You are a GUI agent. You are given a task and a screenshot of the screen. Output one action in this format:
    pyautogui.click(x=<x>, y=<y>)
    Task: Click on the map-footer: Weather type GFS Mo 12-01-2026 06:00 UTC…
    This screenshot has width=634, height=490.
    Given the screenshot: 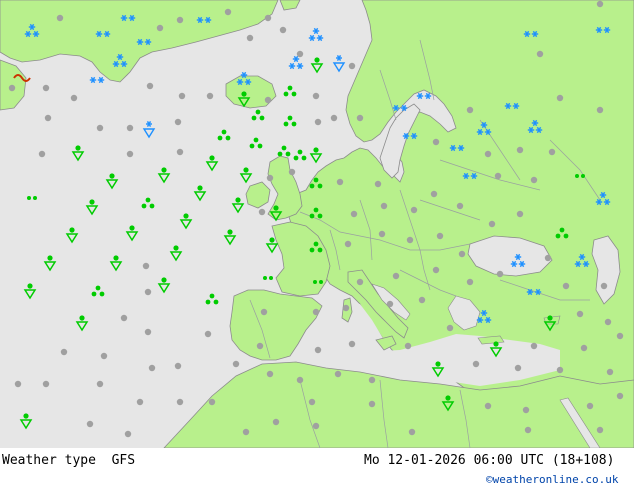 What is the action you would take?
    pyautogui.click(x=317, y=469)
    